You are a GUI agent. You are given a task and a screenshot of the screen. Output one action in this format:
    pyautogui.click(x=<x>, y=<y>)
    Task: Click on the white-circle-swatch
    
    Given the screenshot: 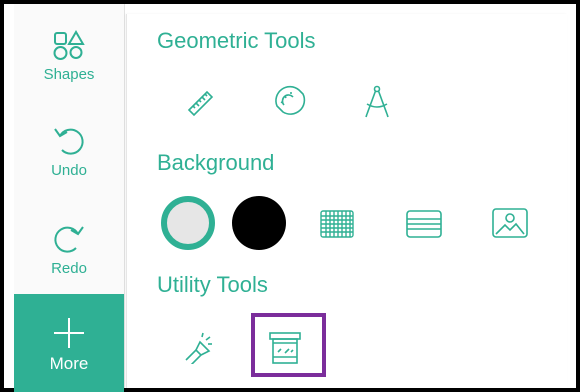 What is the action you would take?
    pyautogui.click(x=188, y=223)
    